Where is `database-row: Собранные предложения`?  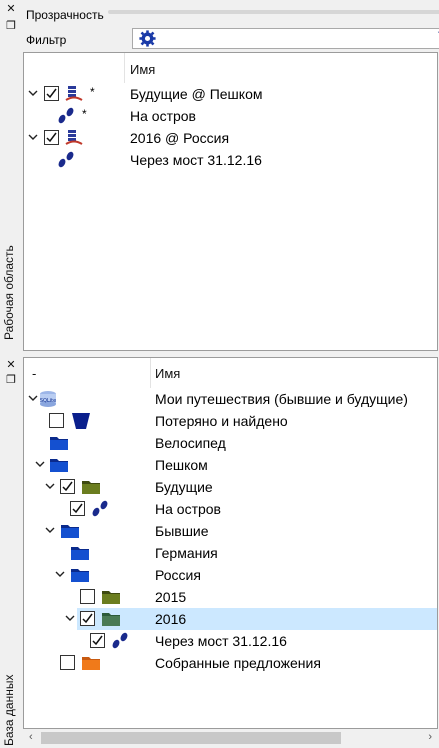 database-row: Собранные предложения is located at coordinates (230, 663).